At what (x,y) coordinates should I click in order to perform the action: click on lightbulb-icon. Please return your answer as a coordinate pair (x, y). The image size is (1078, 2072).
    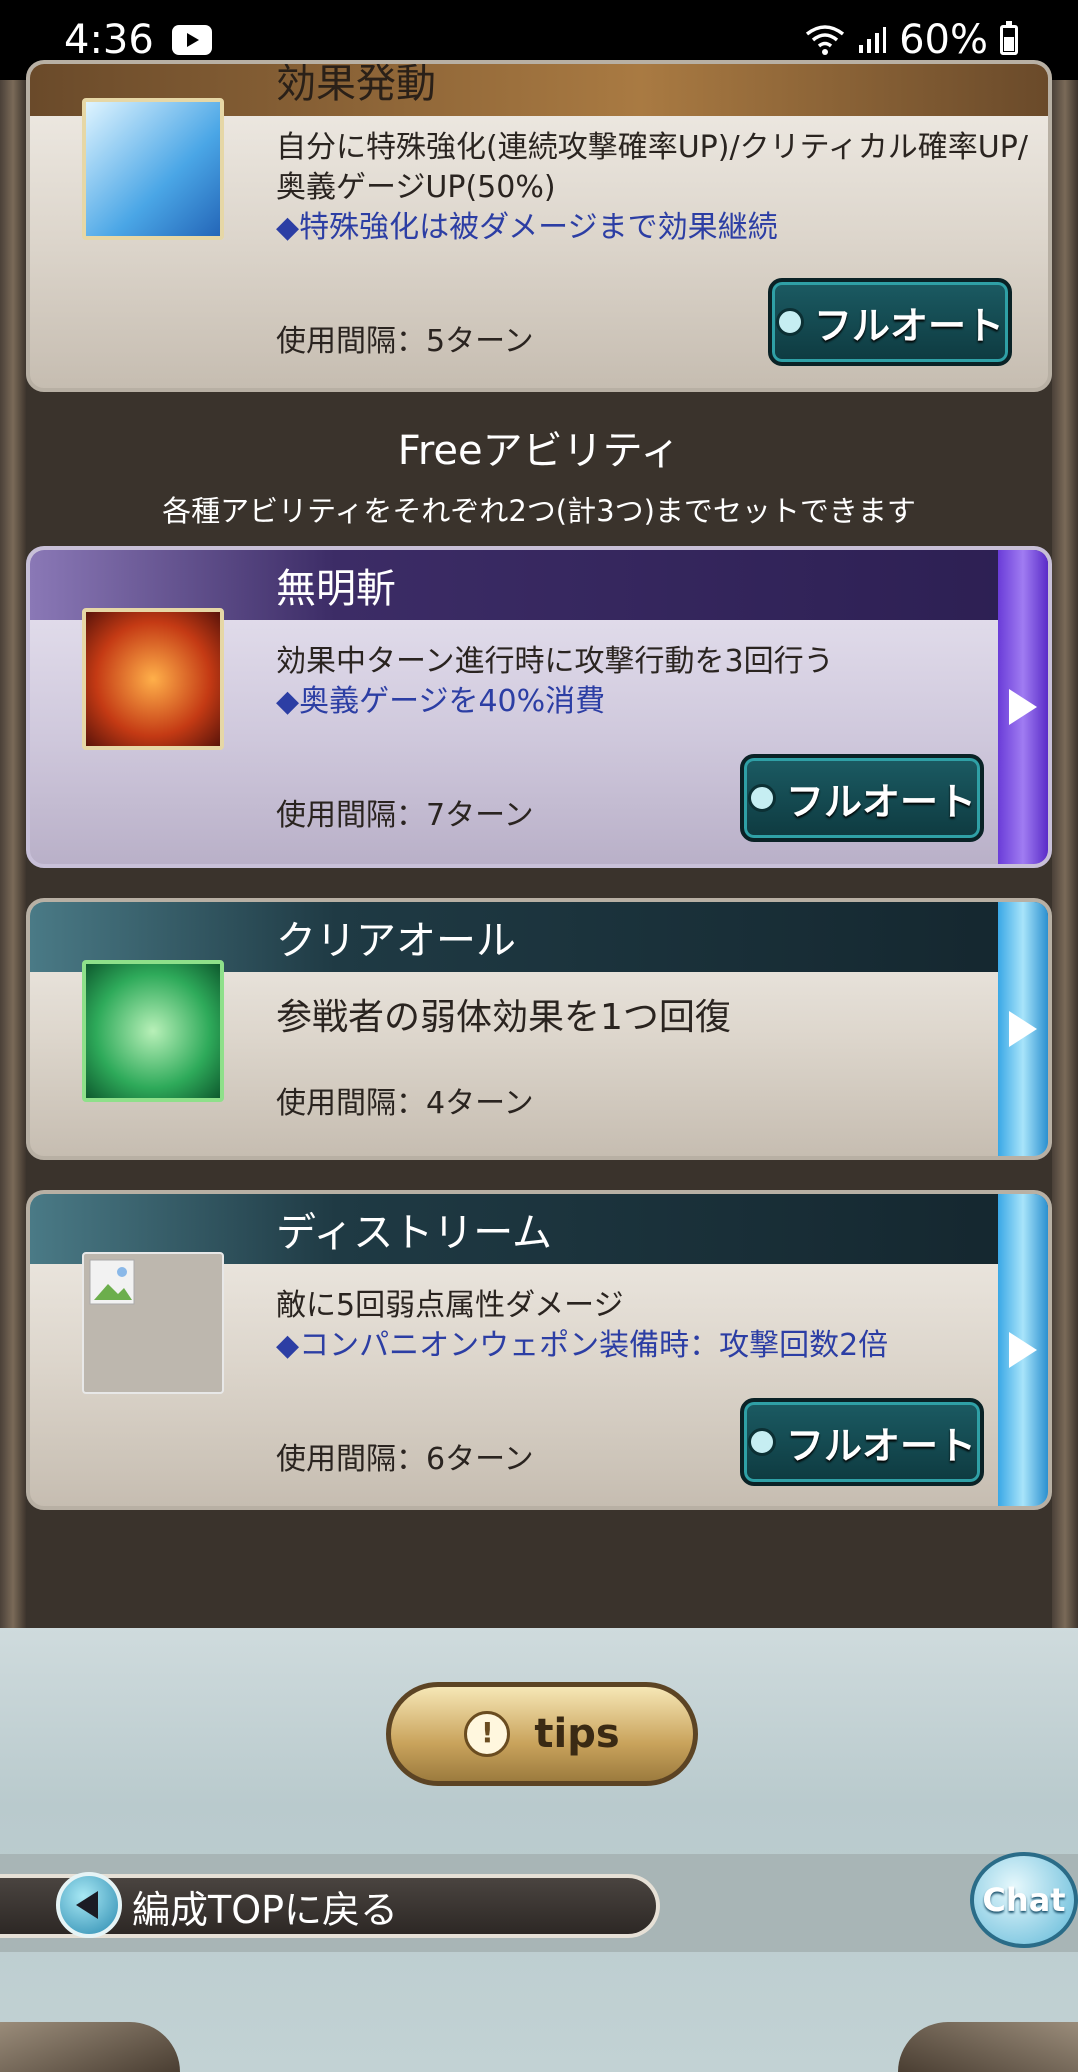
    Looking at the image, I should click on (487, 1734).